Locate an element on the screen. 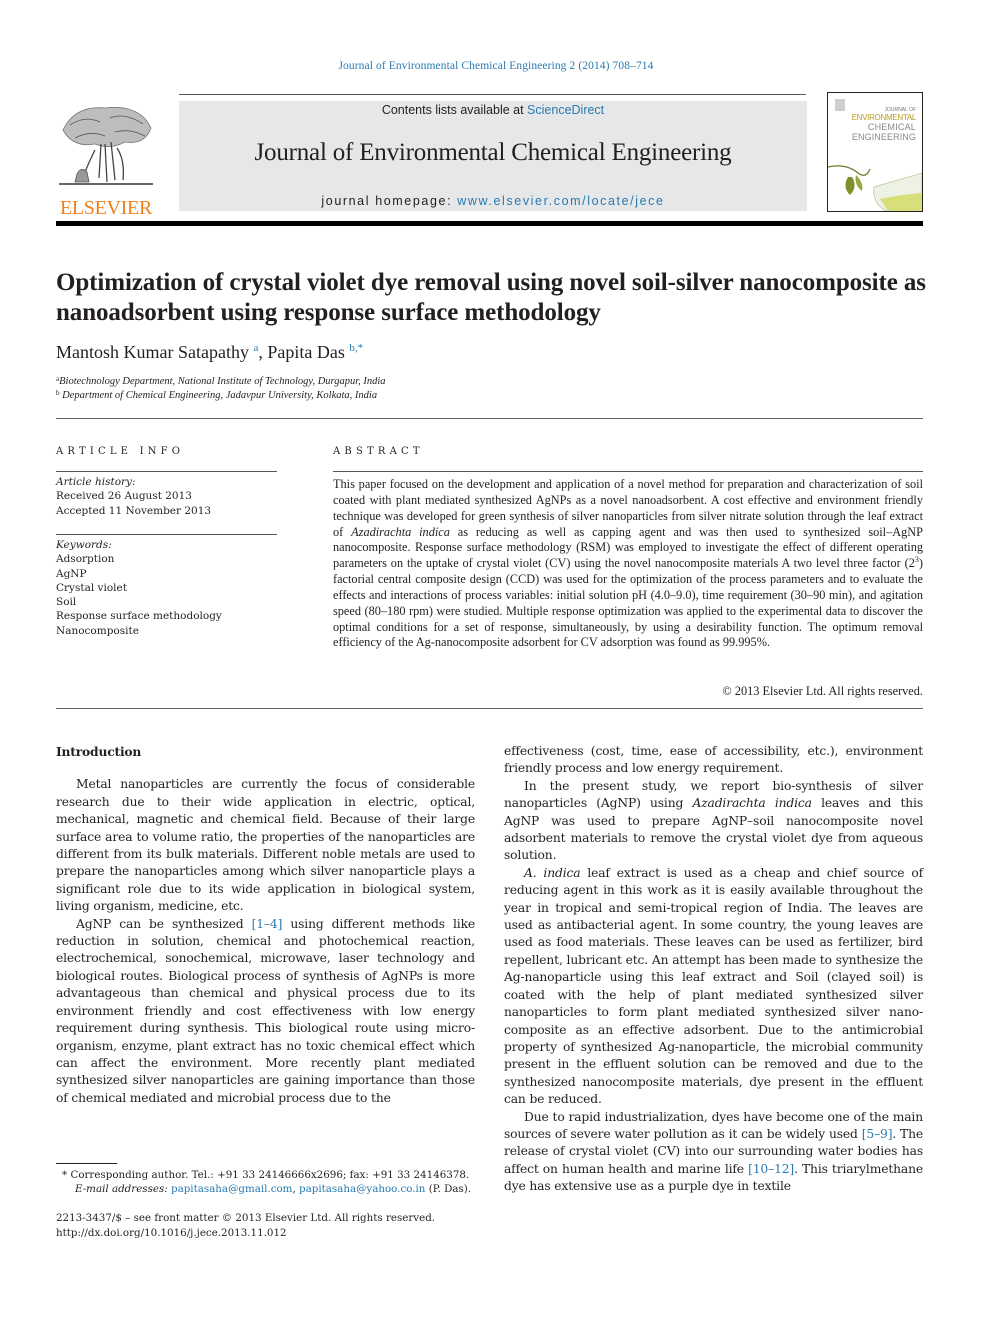 This screenshot has width=992, height=1323. abstract-heading: ABSTRACT is located at coordinates (378, 451).